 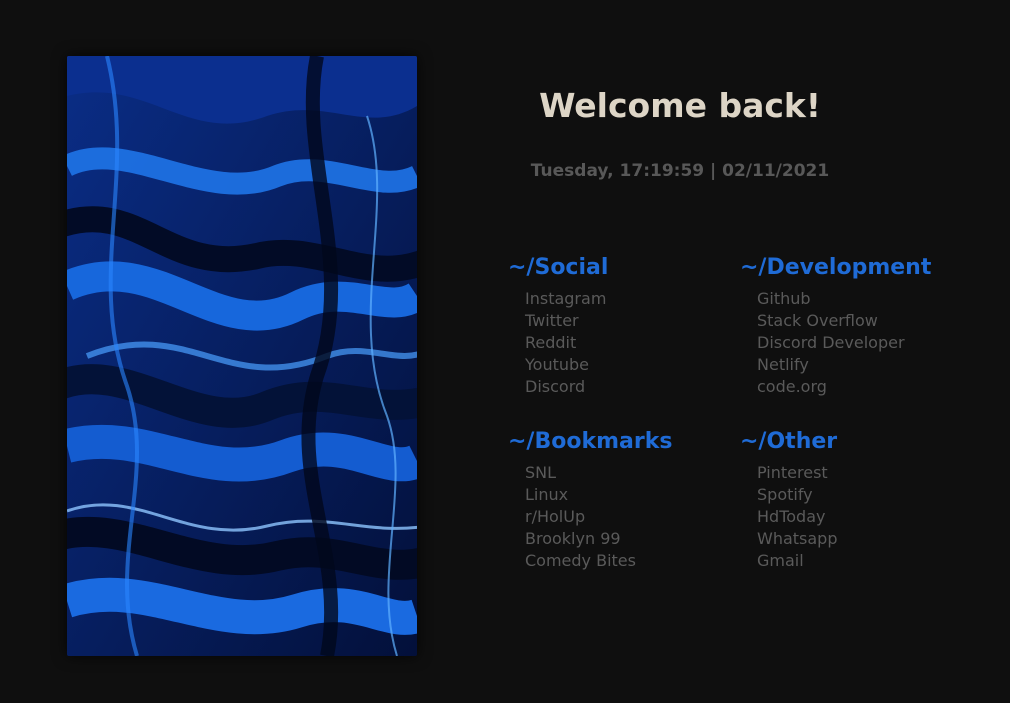 I want to click on link-github: Github, so click(x=863, y=299).